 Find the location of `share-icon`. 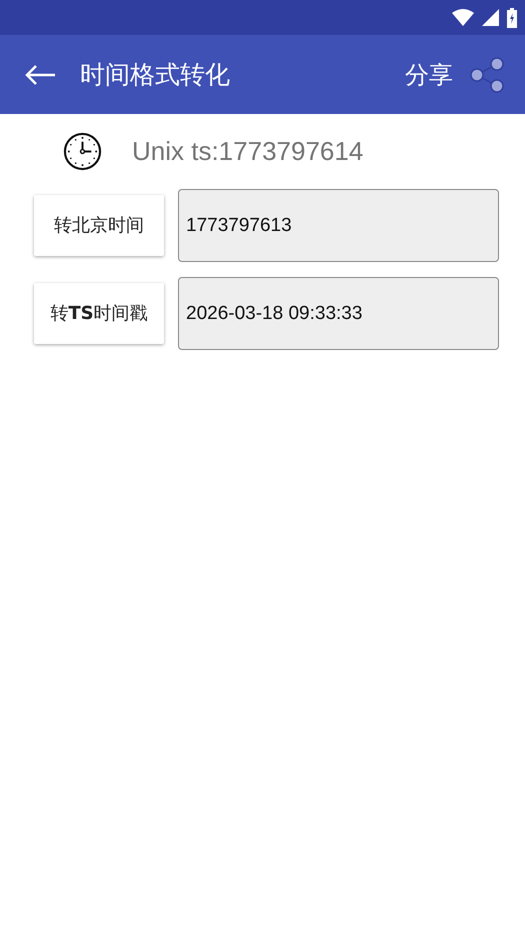

share-icon is located at coordinates (487, 74).